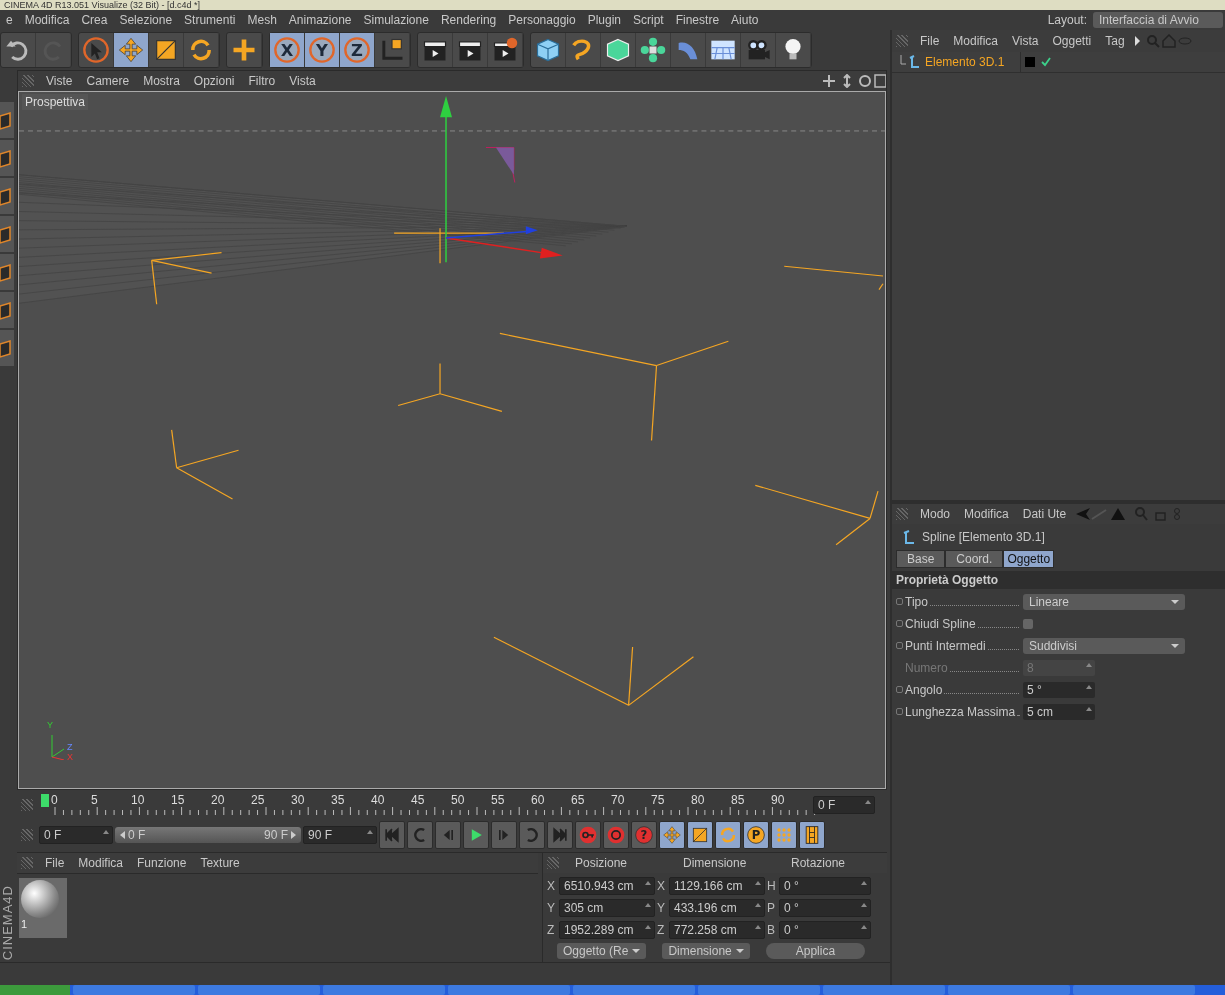  Describe the element at coordinates (1115, 41) in the screenshot. I see `menu-item: Tag` at that location.